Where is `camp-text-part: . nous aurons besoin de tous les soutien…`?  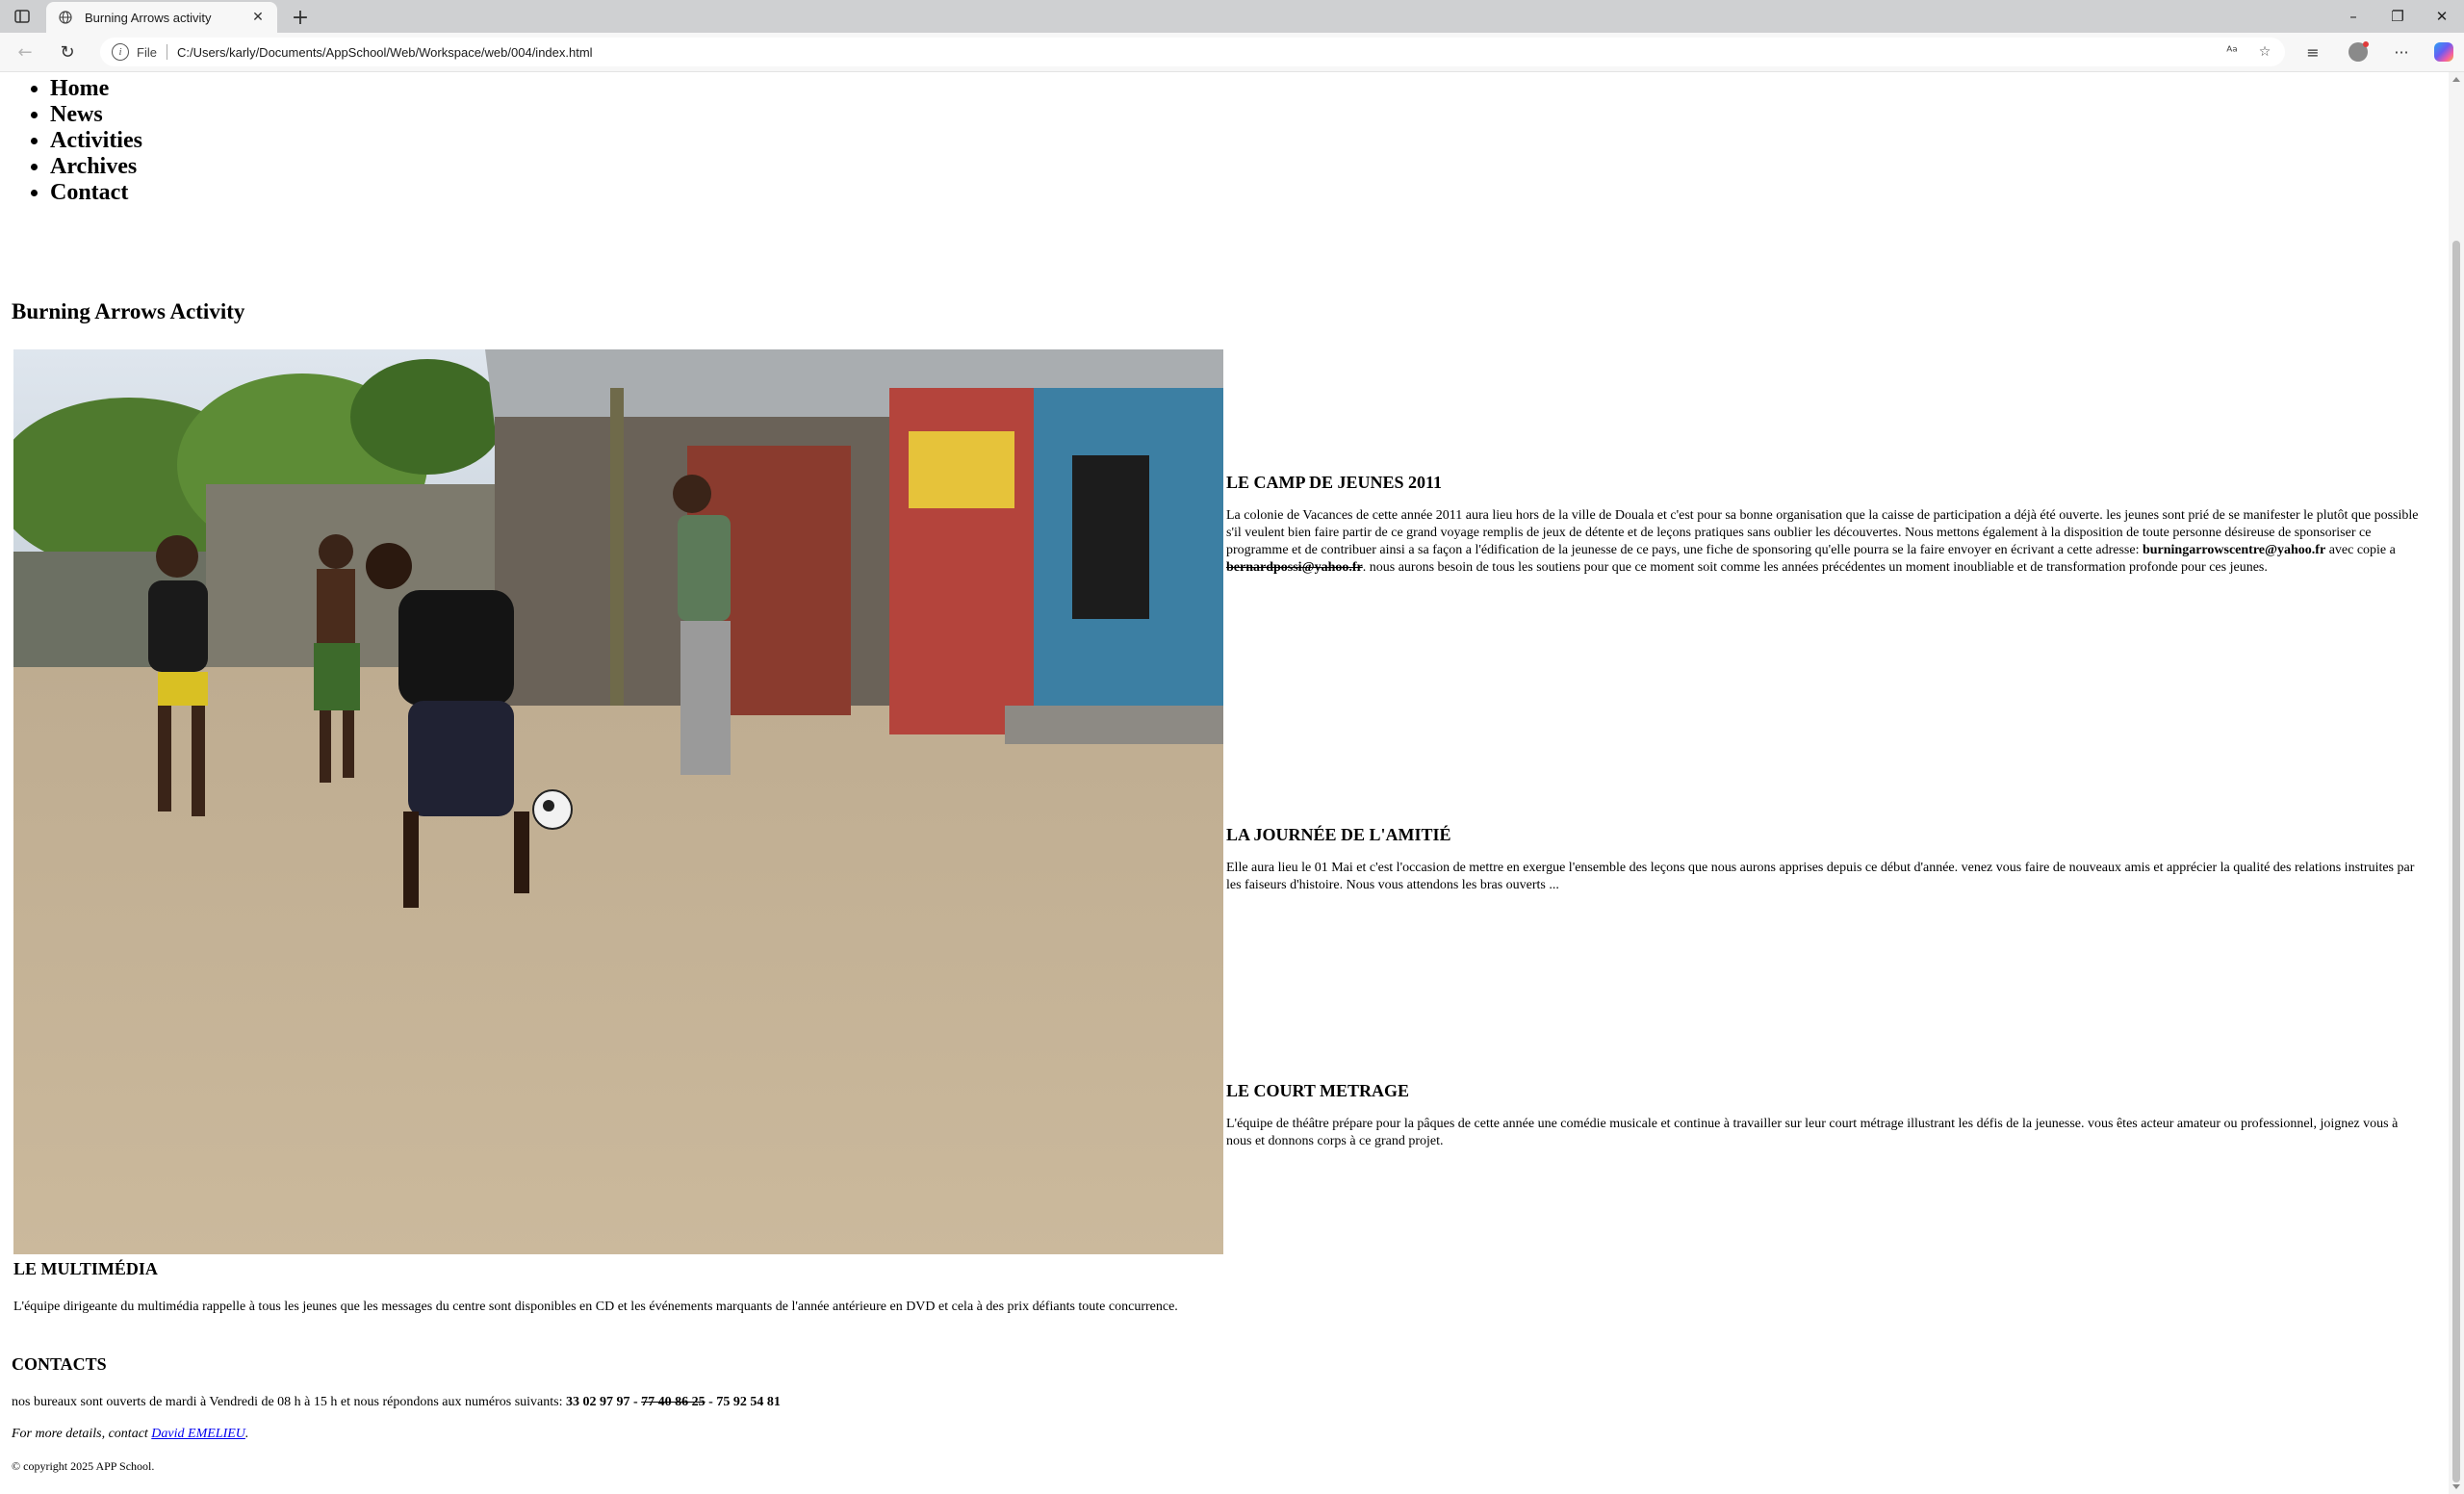 camp-text-part: . nous aurons besoin de tous les soutien… is located at coordinates (1815, 567).